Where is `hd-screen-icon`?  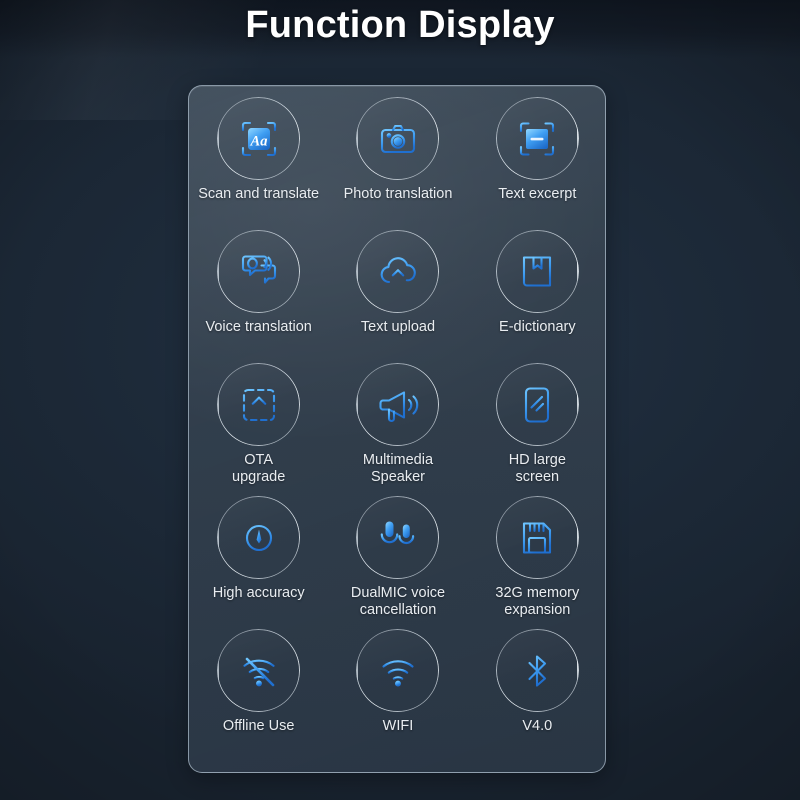 hd-screen-icon is located at coordinates (537, 404).